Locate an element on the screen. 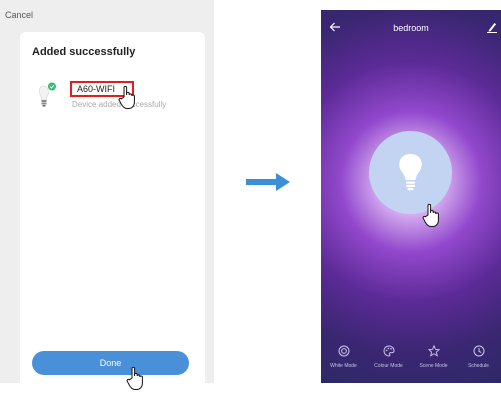  mode-scene: Scene Mode is located at coordinates (433, 357).